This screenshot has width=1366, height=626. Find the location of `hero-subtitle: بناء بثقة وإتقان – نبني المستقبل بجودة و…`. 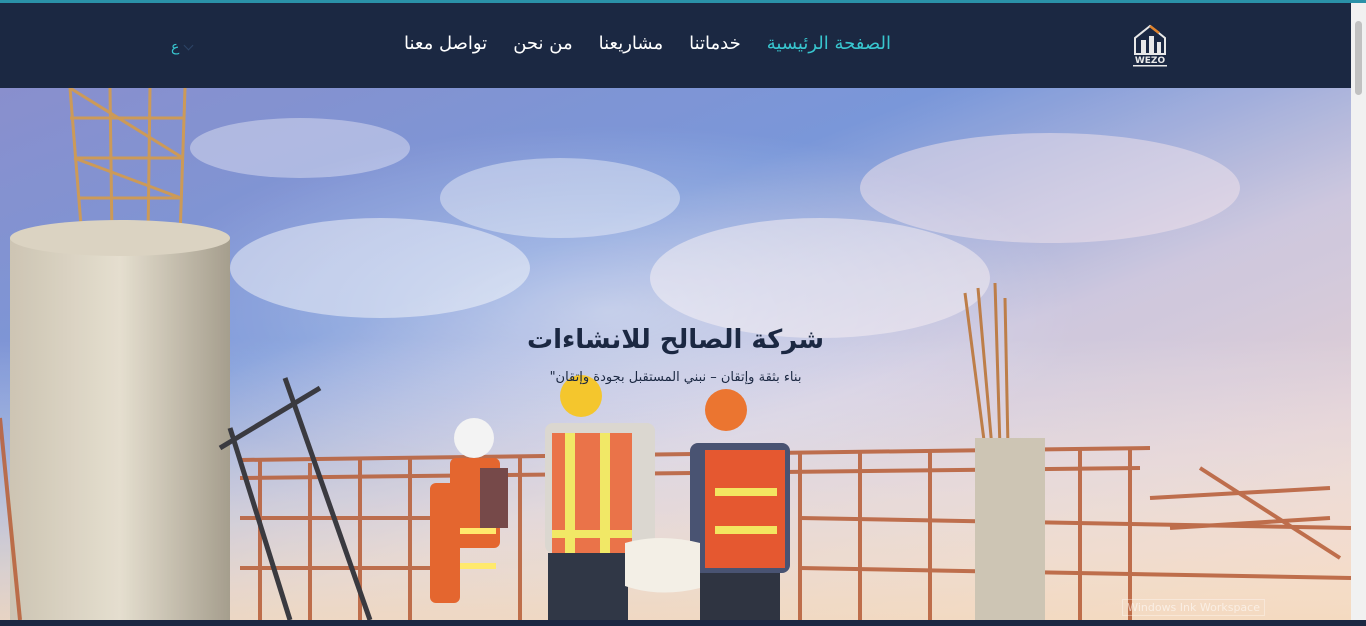

hero-subtitle: بناء بثقة وإتقان – نبني المستقبل بجودة و… is located at coordinates (675, 377).